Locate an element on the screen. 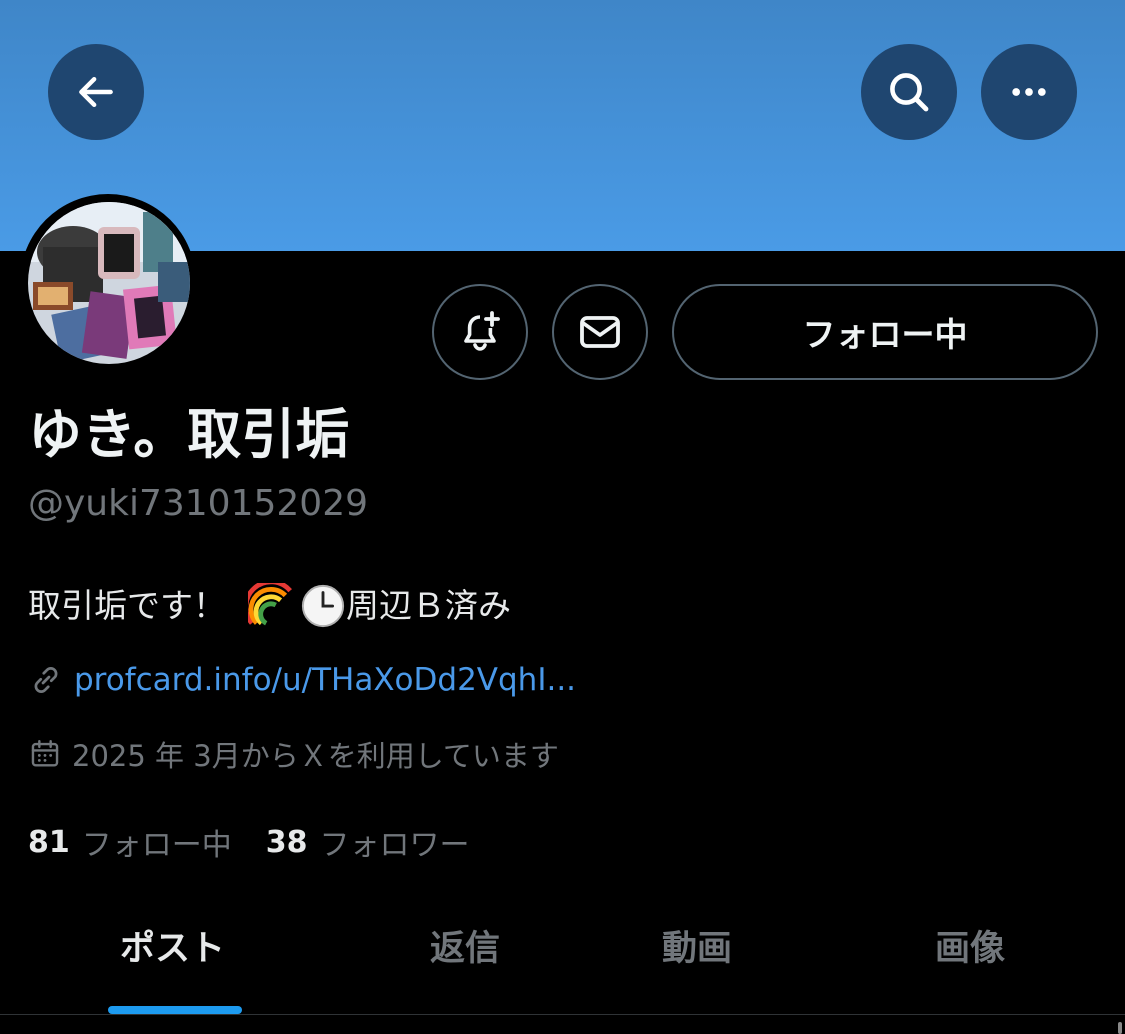  more-dots-icon is located at coordinates (1029, 92).